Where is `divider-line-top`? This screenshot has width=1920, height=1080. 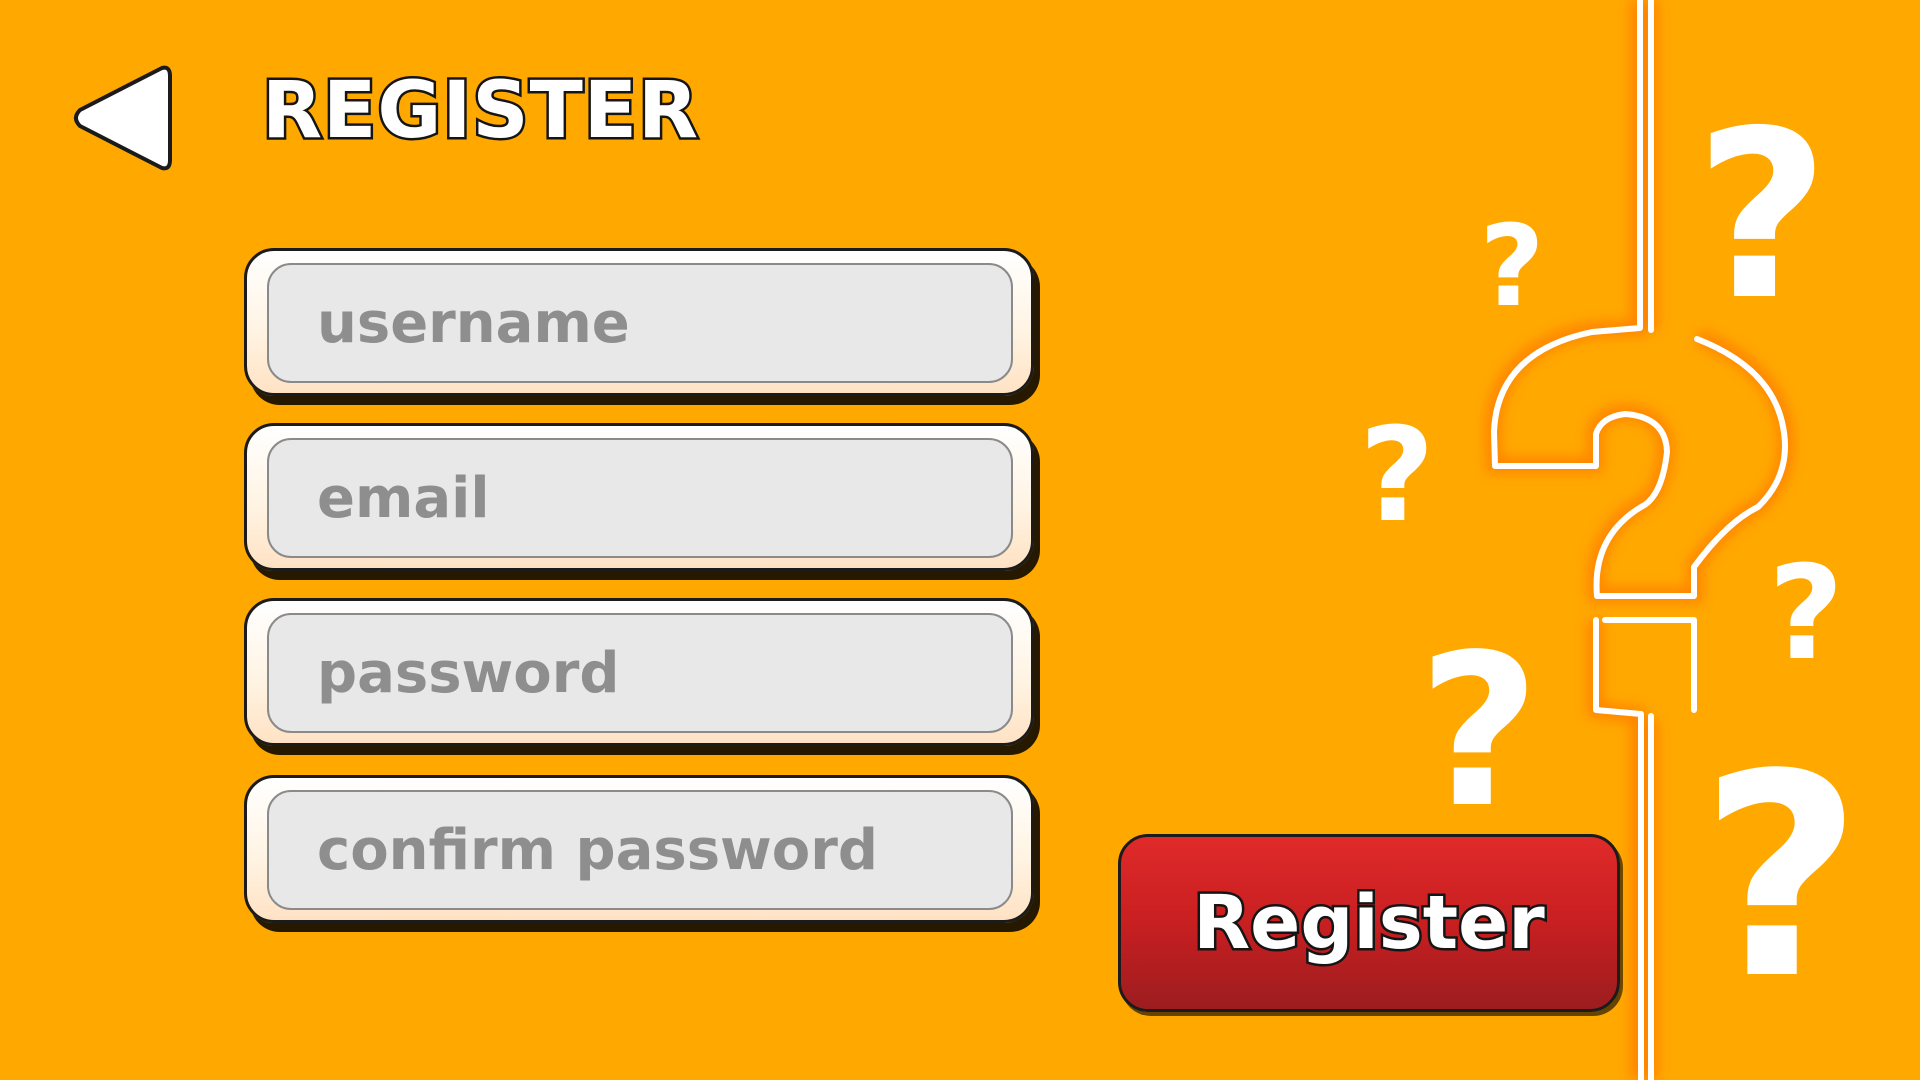
divider-line-top is located at coordinates (1639, 299).